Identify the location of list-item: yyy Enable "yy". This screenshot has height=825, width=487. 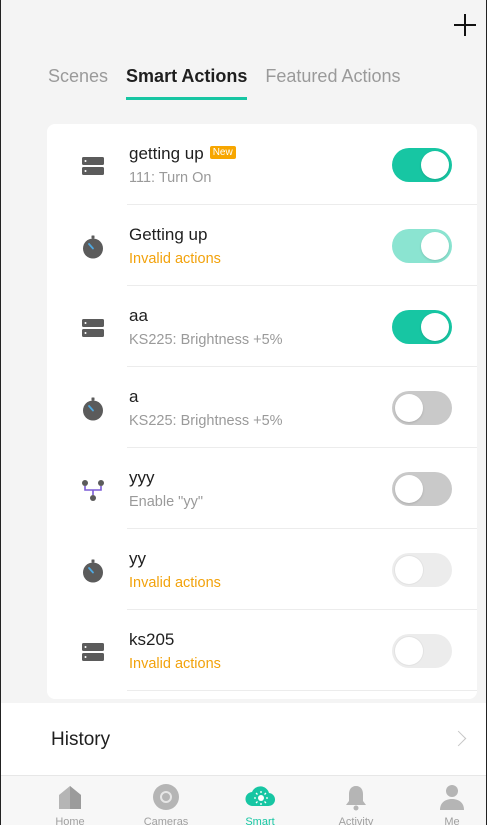
(262, 488).